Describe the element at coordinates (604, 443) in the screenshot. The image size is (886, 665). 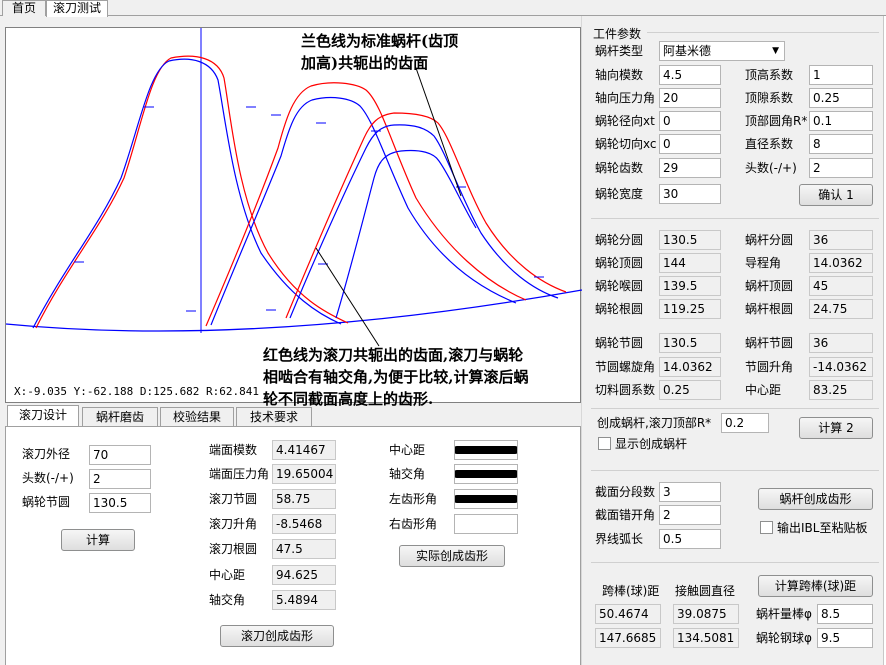
I see `show-worm-checkbox` at that location.